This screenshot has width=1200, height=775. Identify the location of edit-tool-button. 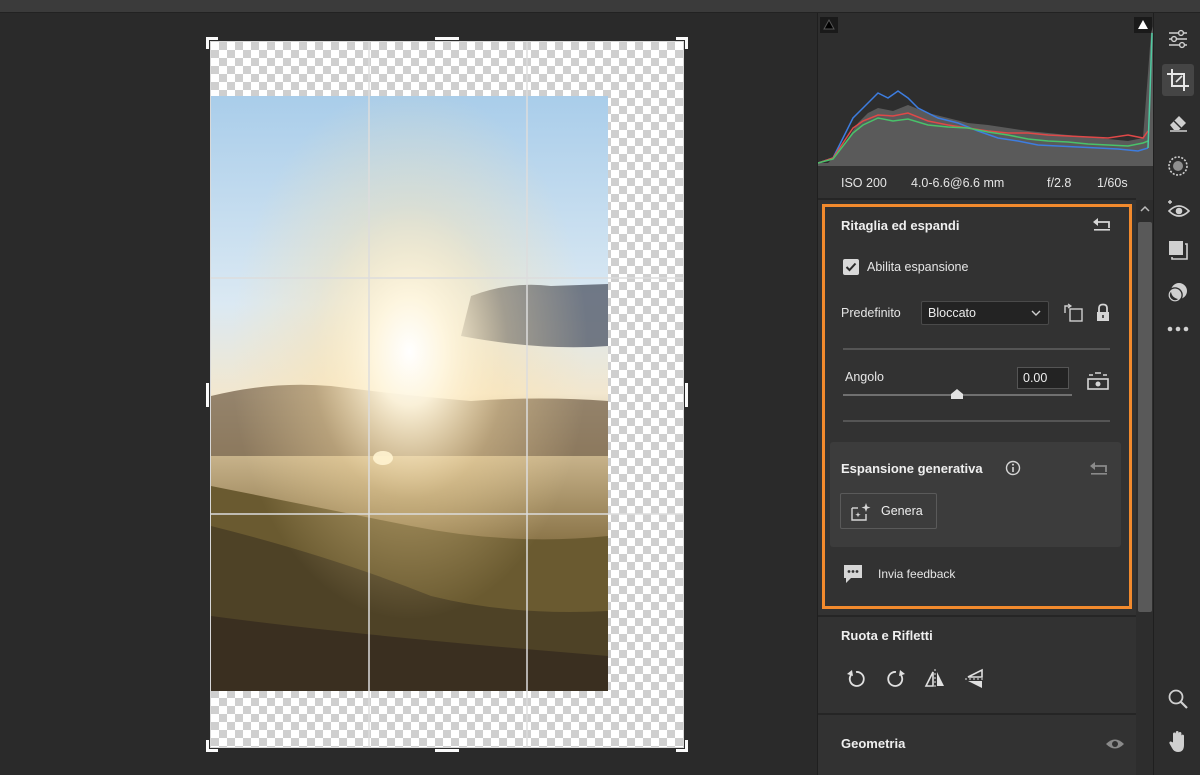
(1178, 39).